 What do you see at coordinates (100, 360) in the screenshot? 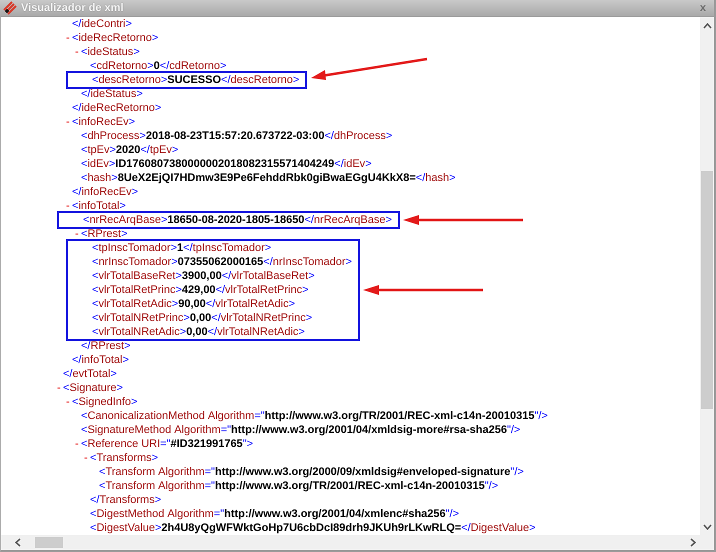
I see `xml-line: </infoTotal>` at bounding box center [100, 360].